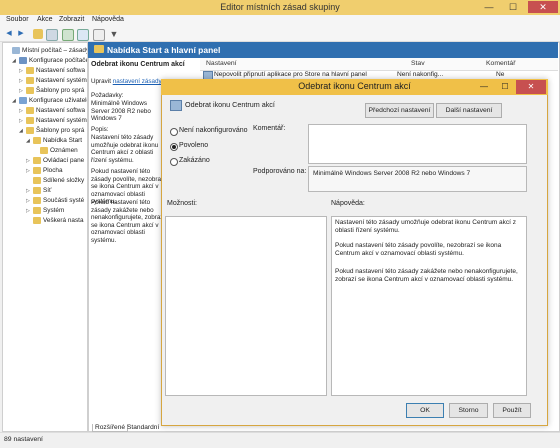 This screenshot has height=448, width=560. What do you see at coordinates (513, 7) in the screenshot?
I see `maximize-button: ☐` at bounding box center [513, 7].